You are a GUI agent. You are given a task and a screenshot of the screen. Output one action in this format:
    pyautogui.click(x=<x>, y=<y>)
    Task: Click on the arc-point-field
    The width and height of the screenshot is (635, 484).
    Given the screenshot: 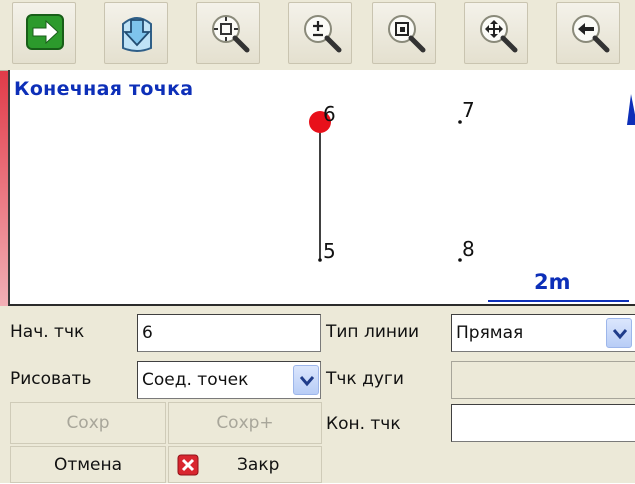 What is the action you would take?
    pyautogui.click(x=543, y=380)
    